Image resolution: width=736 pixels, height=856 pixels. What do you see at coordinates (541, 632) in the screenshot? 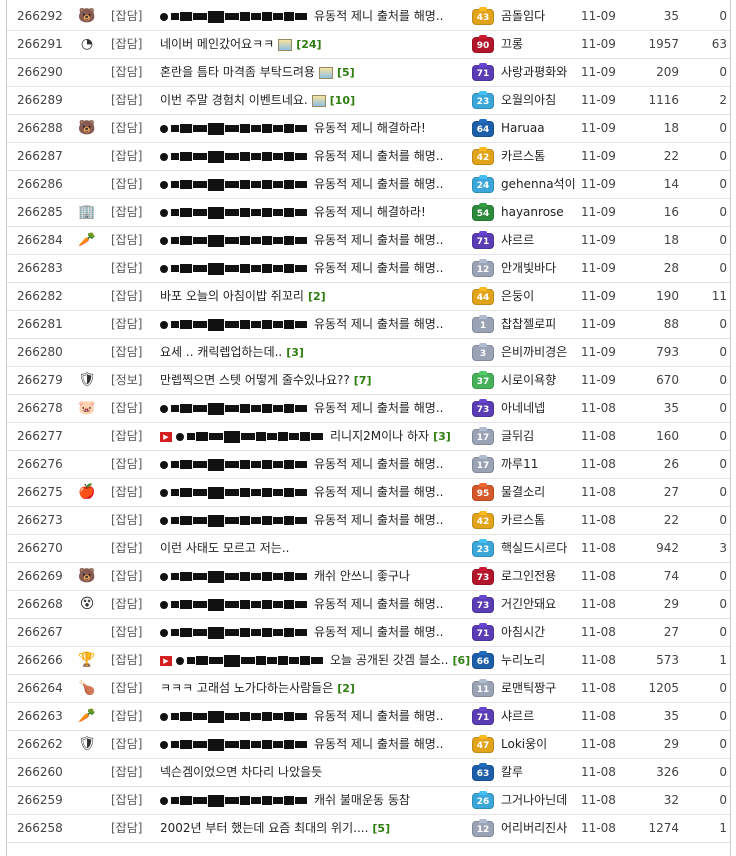
I see `author-nickname: 아침시간` at bounding box center [541, 632].